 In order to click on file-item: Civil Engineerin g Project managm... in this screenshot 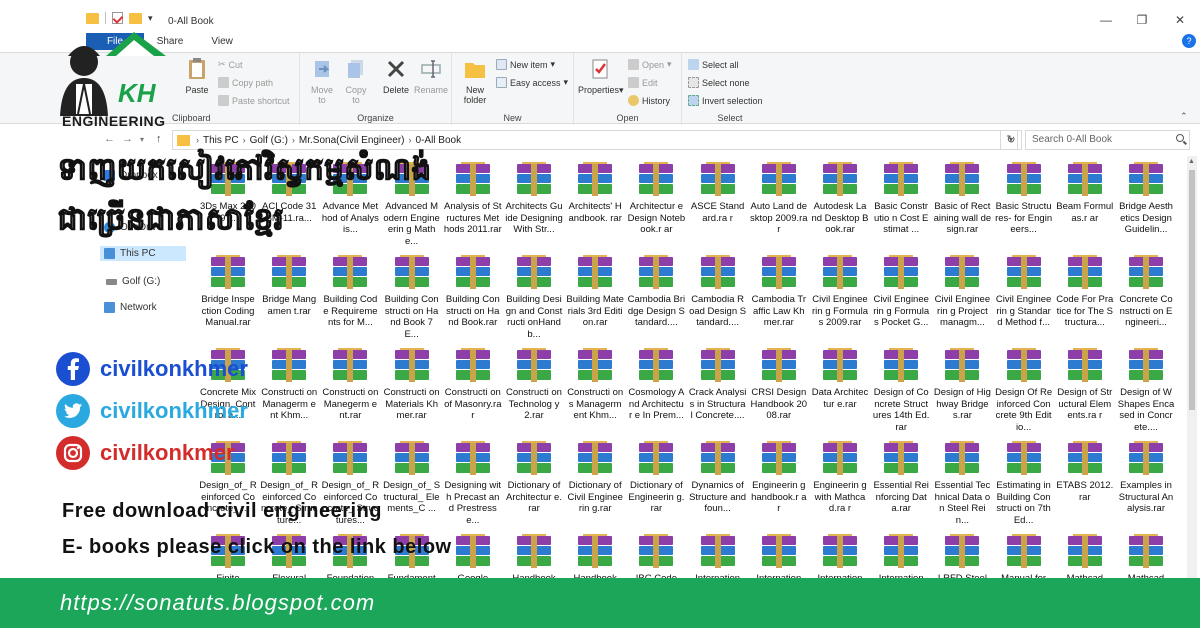, I will do `click(962, 297)`.